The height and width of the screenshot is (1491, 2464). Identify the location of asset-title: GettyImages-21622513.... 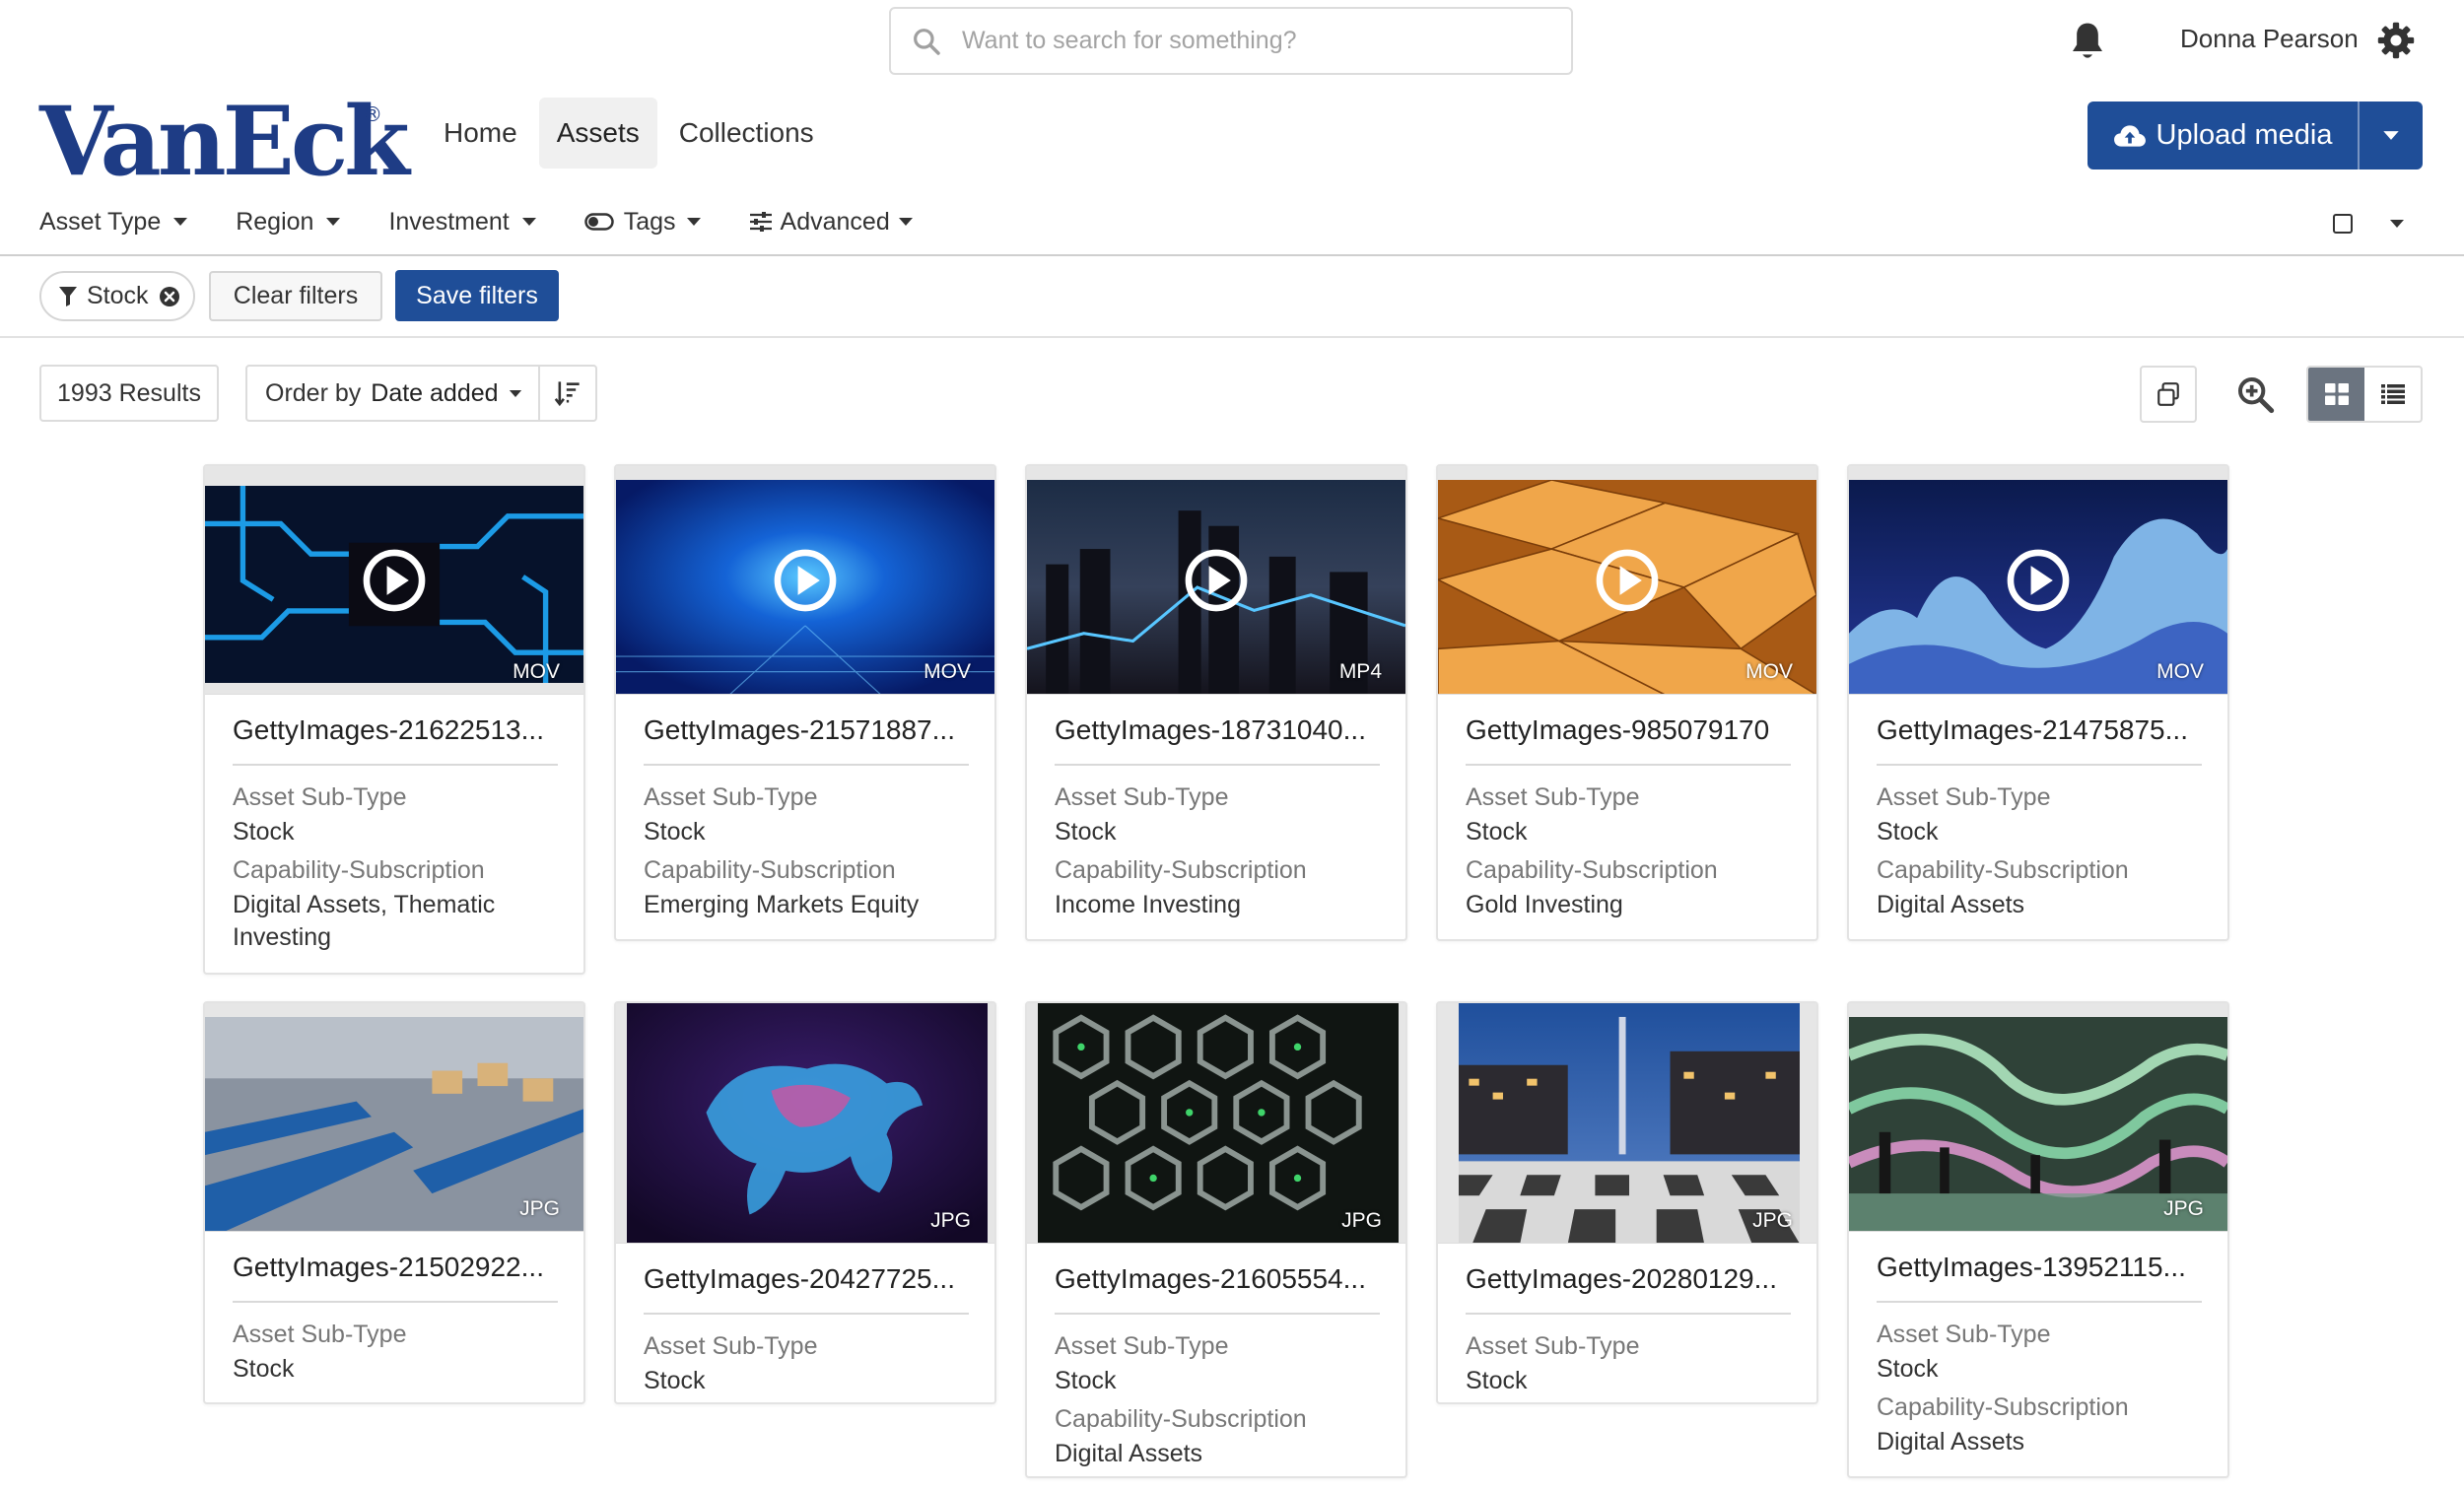
(395, 730).